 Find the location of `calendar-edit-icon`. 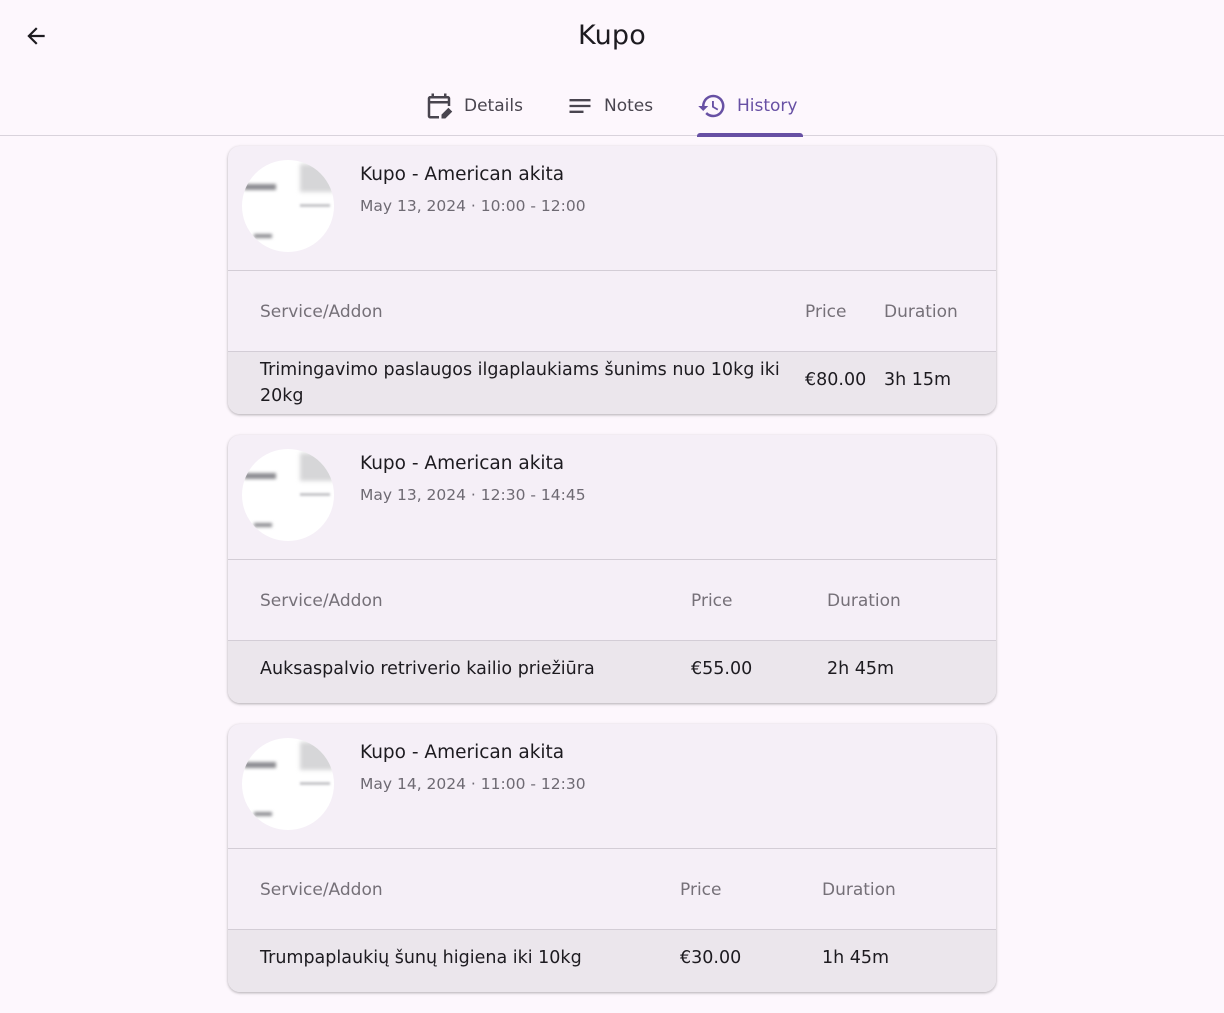

calendar-edit-icon is located at coordinates (440, 105).